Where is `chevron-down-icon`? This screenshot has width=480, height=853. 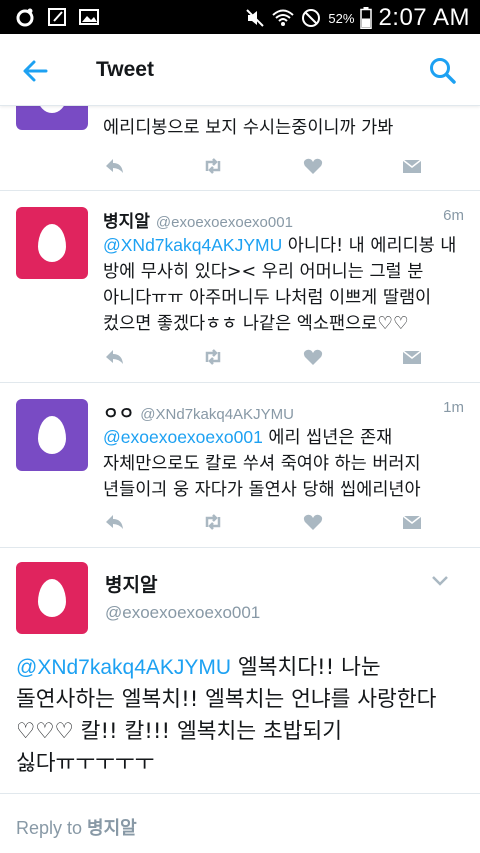
chevron-down-icon is located at coordinates (440, 581).